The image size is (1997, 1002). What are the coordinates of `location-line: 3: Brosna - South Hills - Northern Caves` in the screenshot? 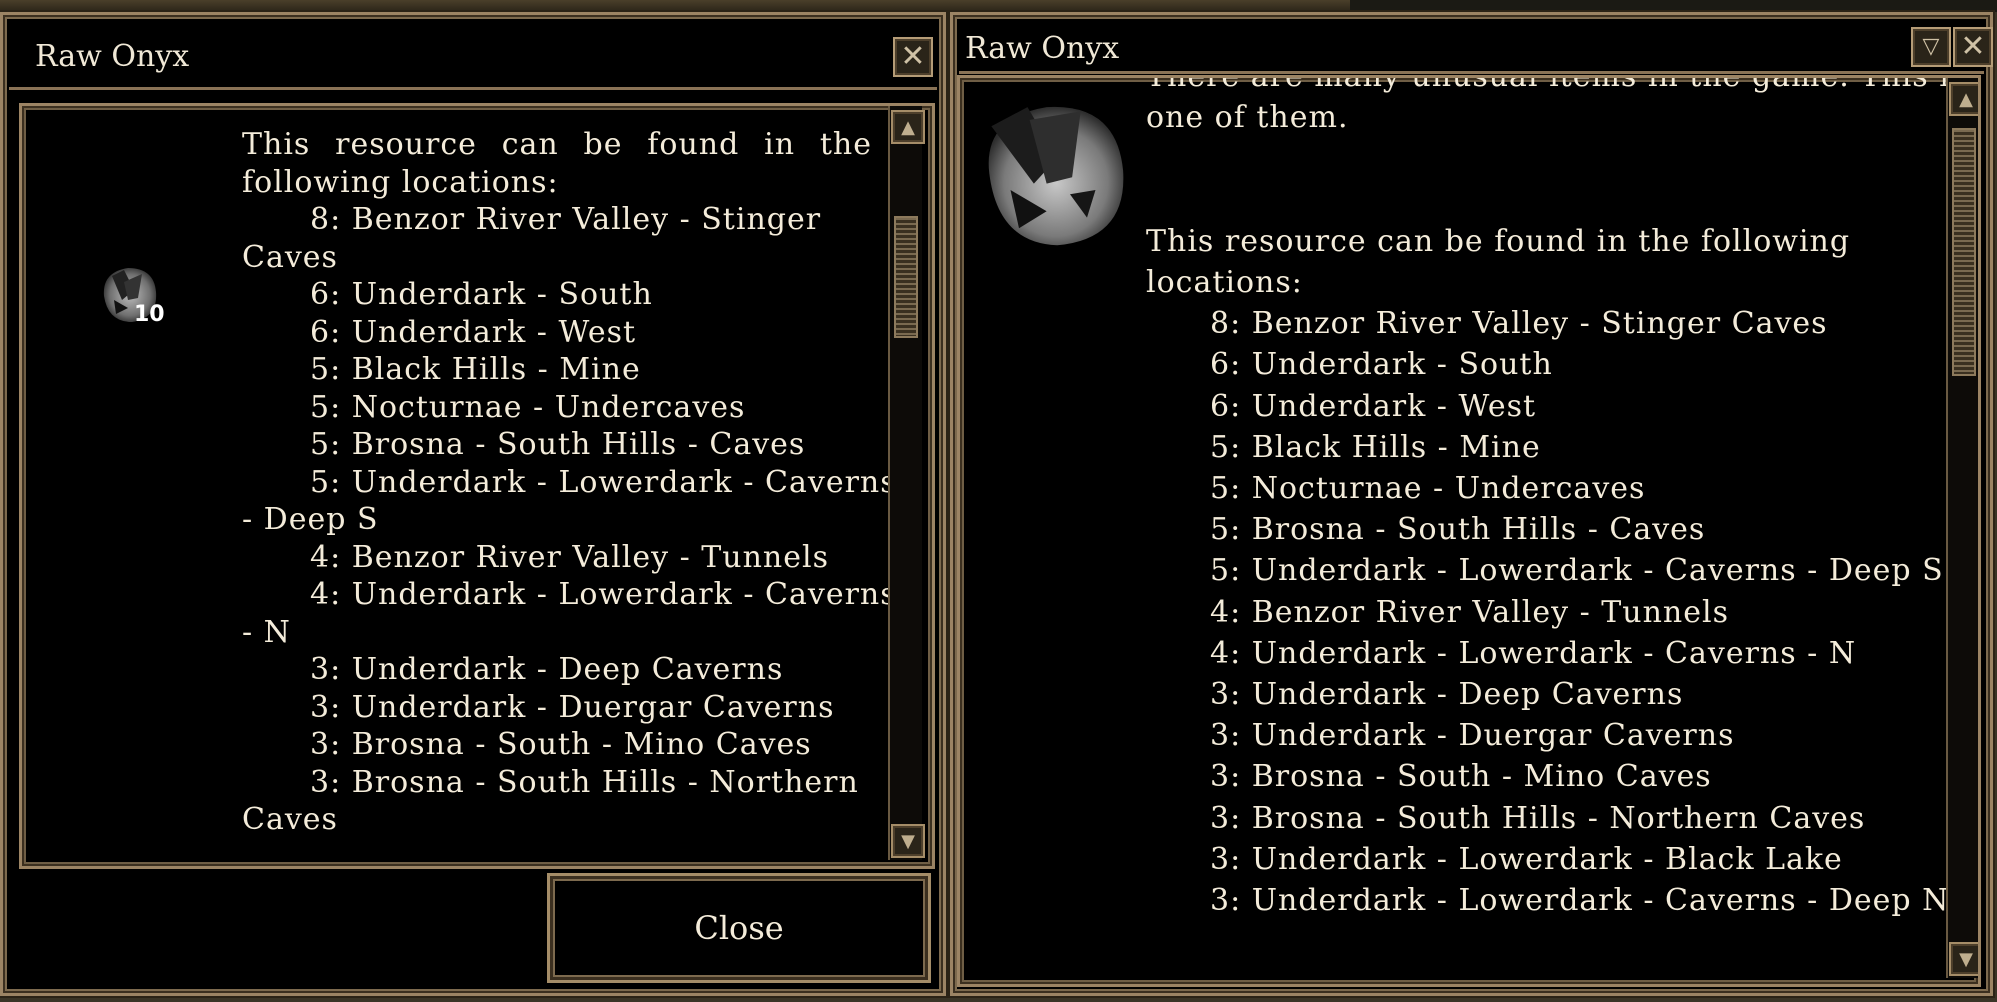 It's located at (1538, 818).